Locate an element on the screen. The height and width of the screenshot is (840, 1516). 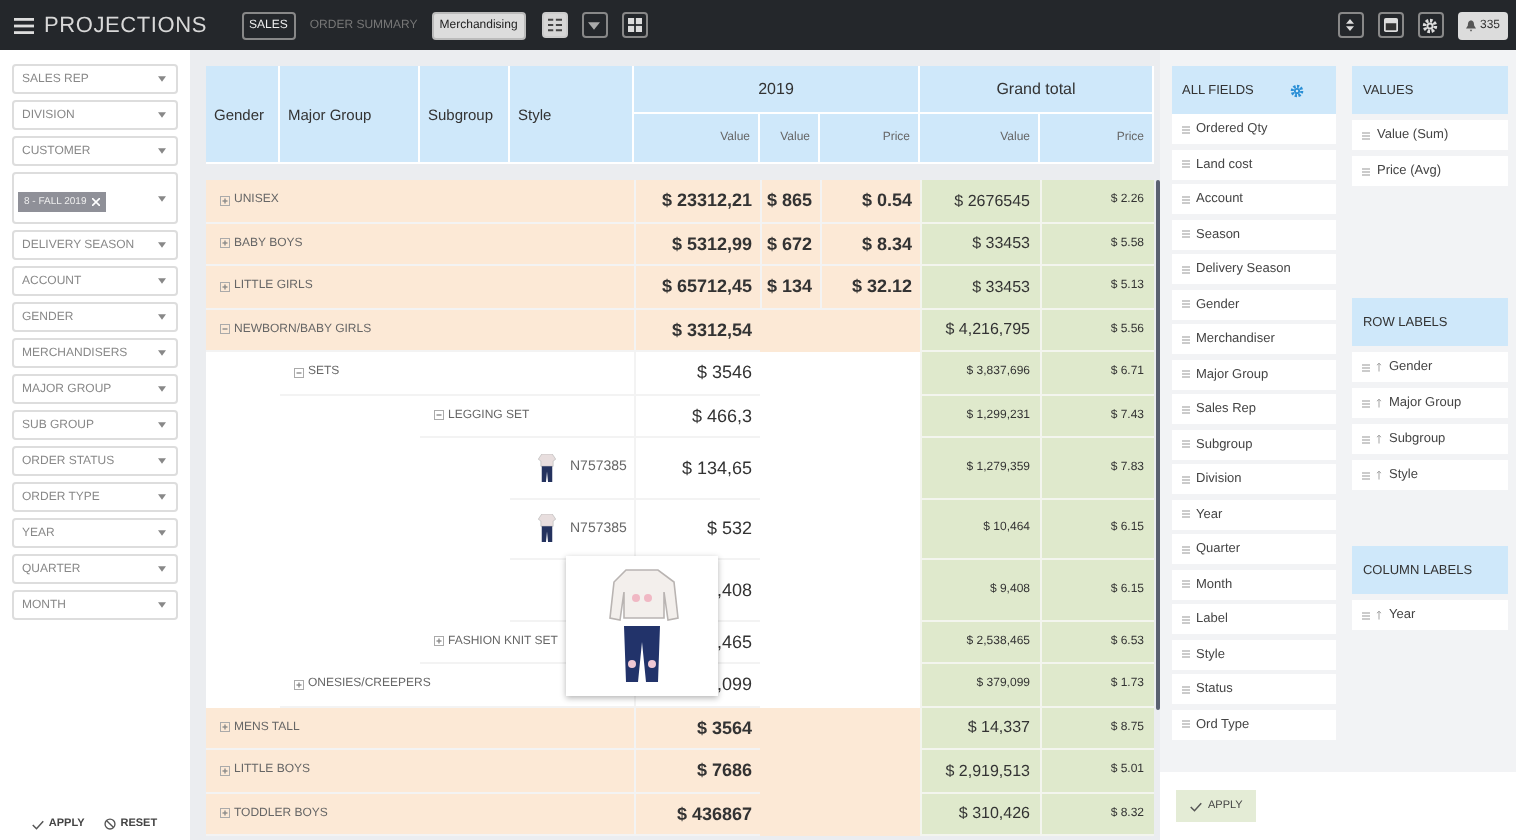
table-cell: $ 2676545 is located at coordinates (980, 201).